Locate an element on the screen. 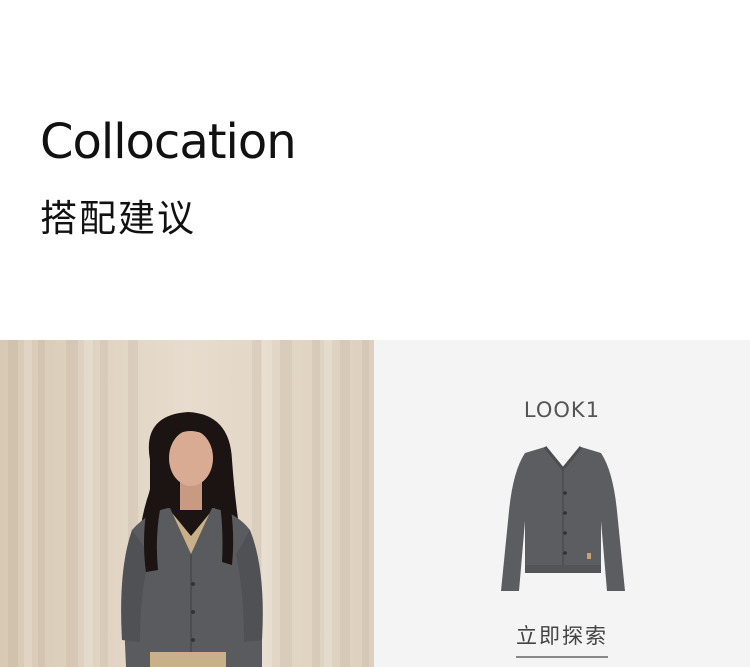  section-title-cn: 搭配建议 is located at coordinates (118, 218).